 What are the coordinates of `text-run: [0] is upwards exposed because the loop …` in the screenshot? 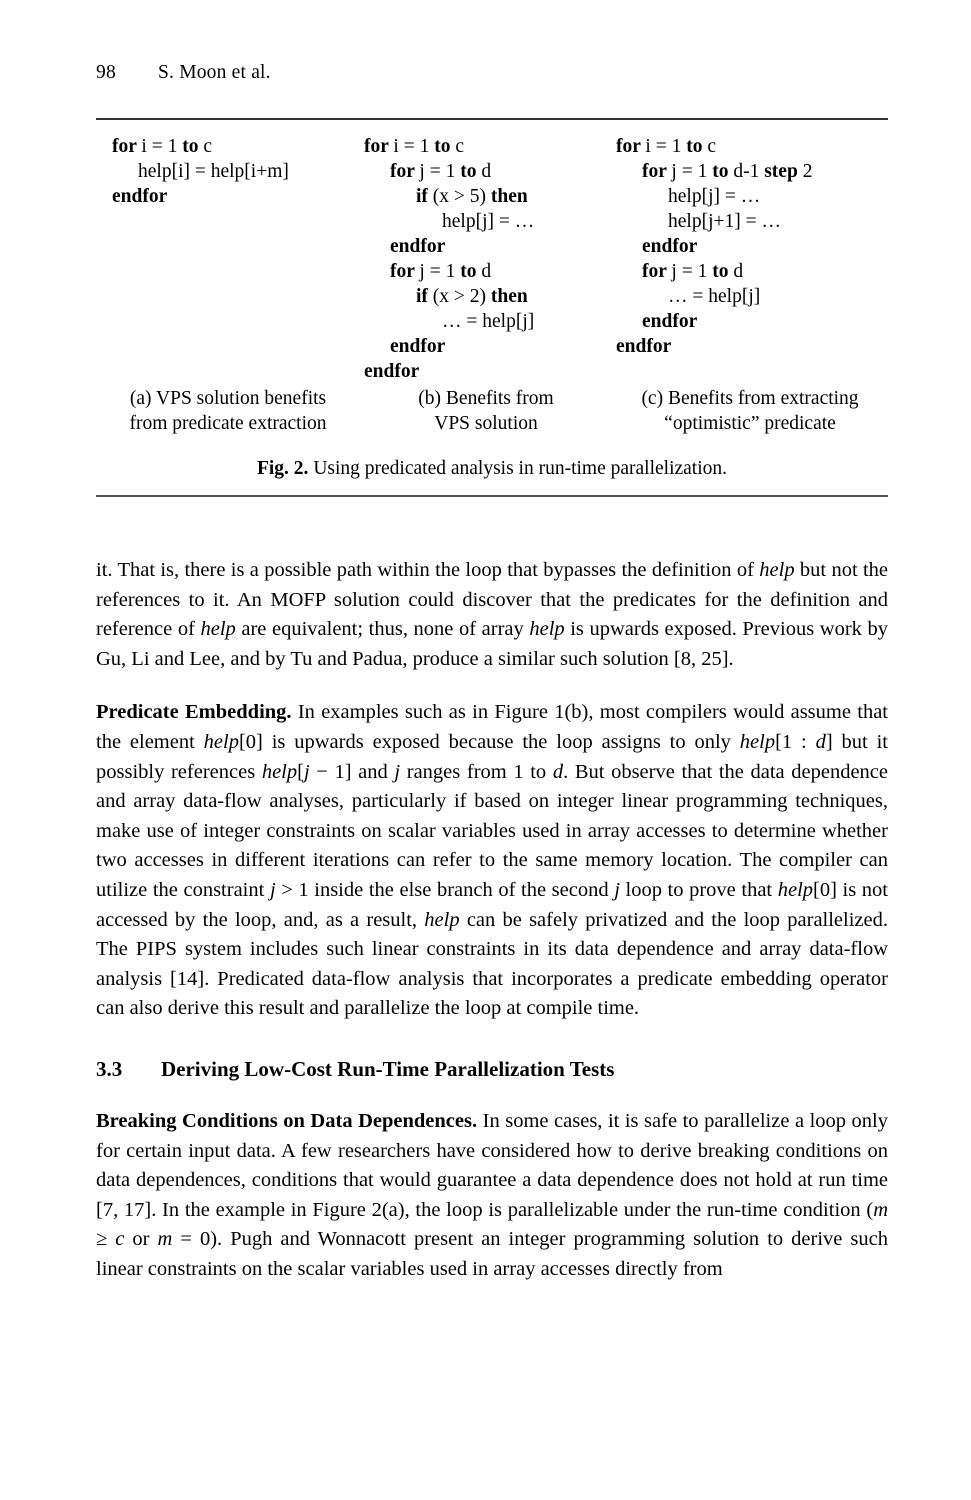 It's located at (489, 741).